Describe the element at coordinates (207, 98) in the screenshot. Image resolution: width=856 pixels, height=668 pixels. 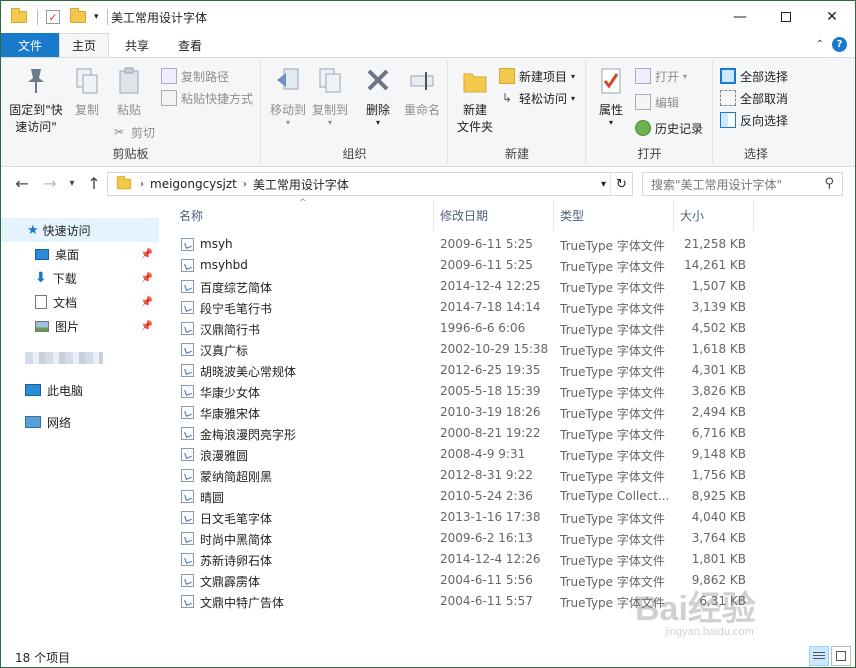
I see `paste-shortcut-button: 粘贴快捷方式` at that location.